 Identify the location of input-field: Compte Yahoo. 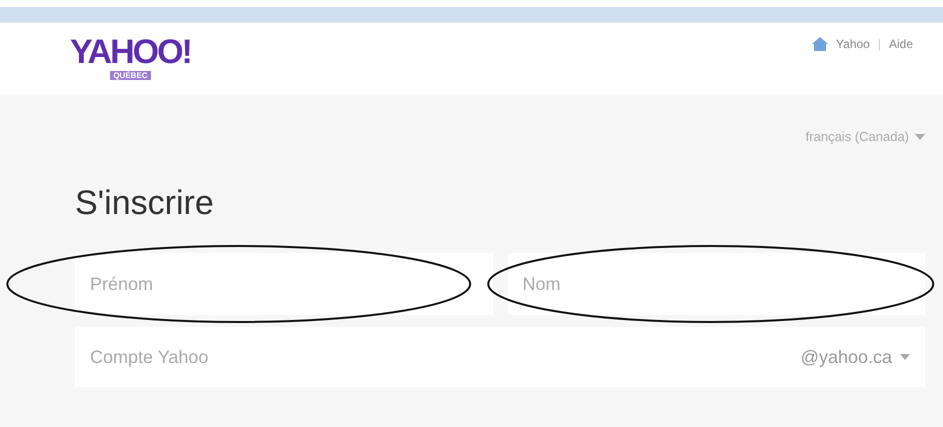
(438, 357).